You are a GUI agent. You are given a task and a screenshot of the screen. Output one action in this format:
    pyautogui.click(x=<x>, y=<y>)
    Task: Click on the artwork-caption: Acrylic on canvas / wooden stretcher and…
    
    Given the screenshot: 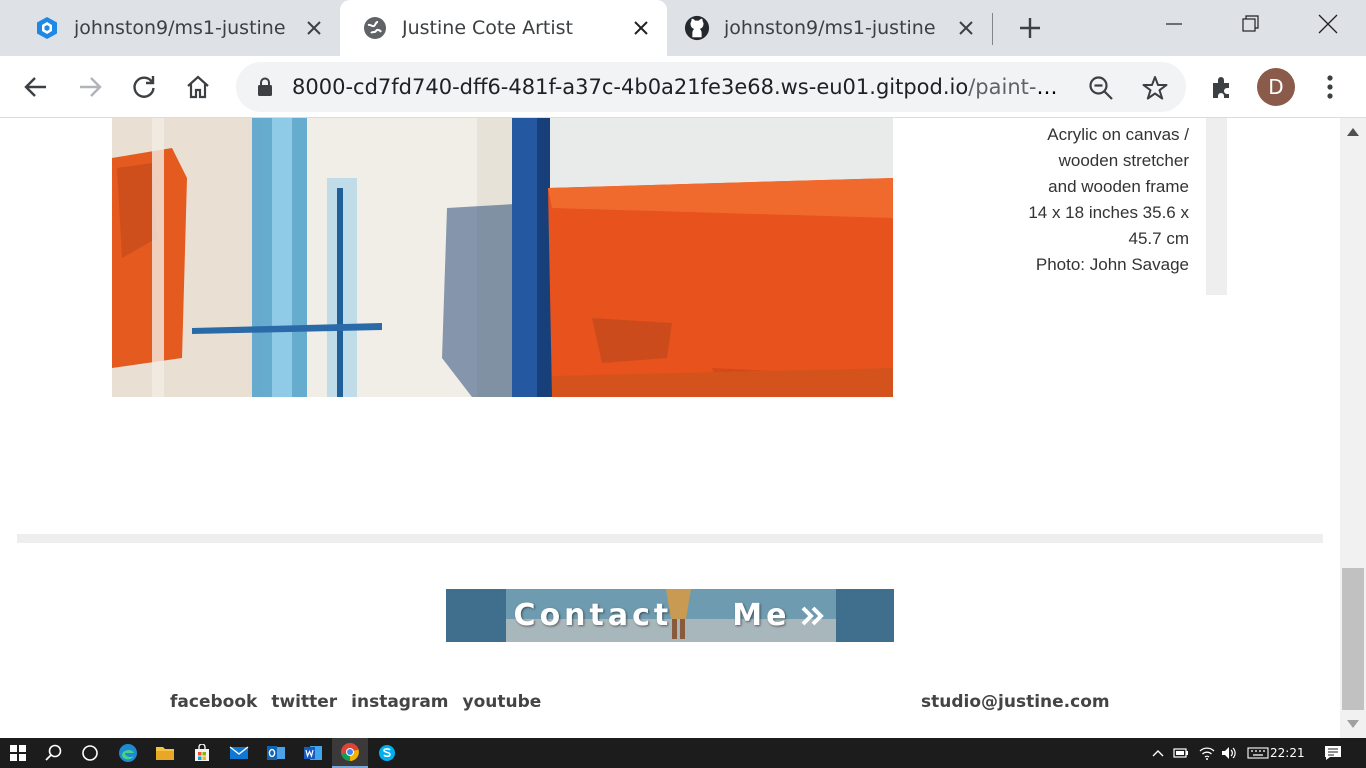 What is the action you would take?
    pyautogui.click(x=1094, y=200)
    